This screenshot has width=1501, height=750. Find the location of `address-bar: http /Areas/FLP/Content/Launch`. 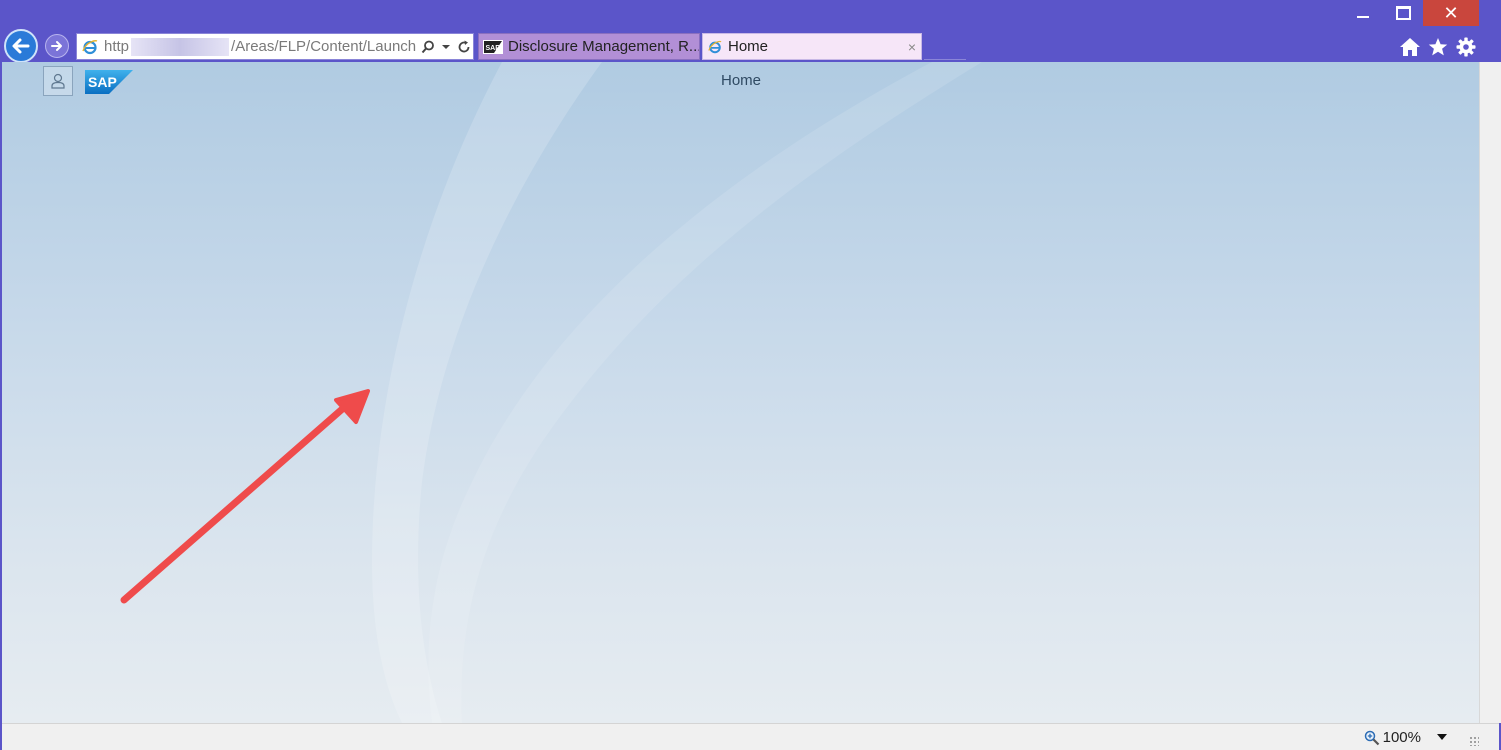

address-bar: http /Areas/FLP/Content/Launch is located at coordinates (275, 46).